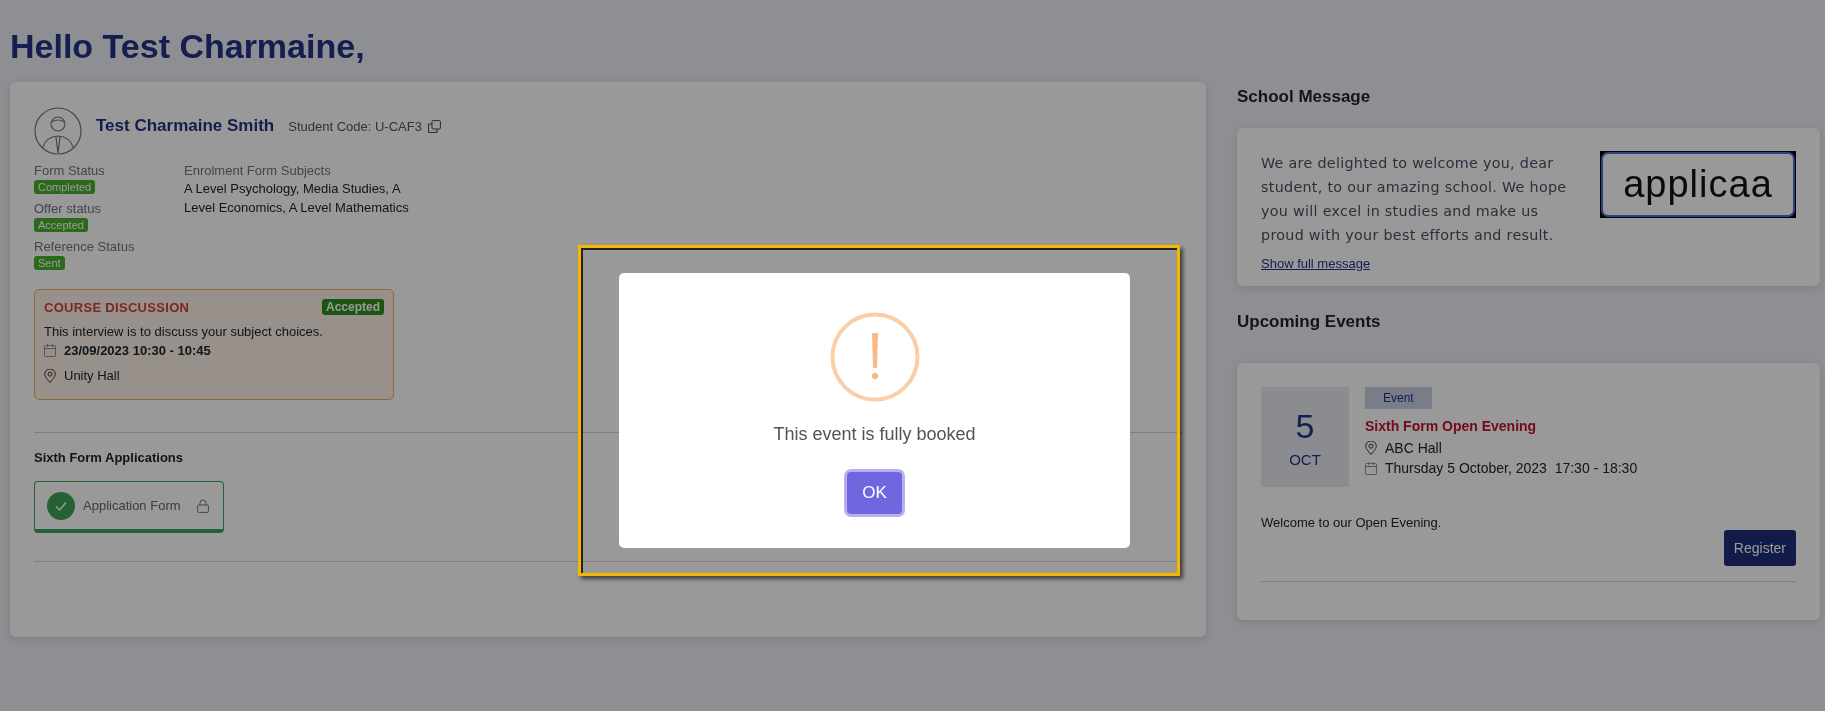 The width and height of the screenshot is (1825, 711). Describe the element at coordinates (1304, 97) in the screenshot. I see `section-heading: School Message` at that location.